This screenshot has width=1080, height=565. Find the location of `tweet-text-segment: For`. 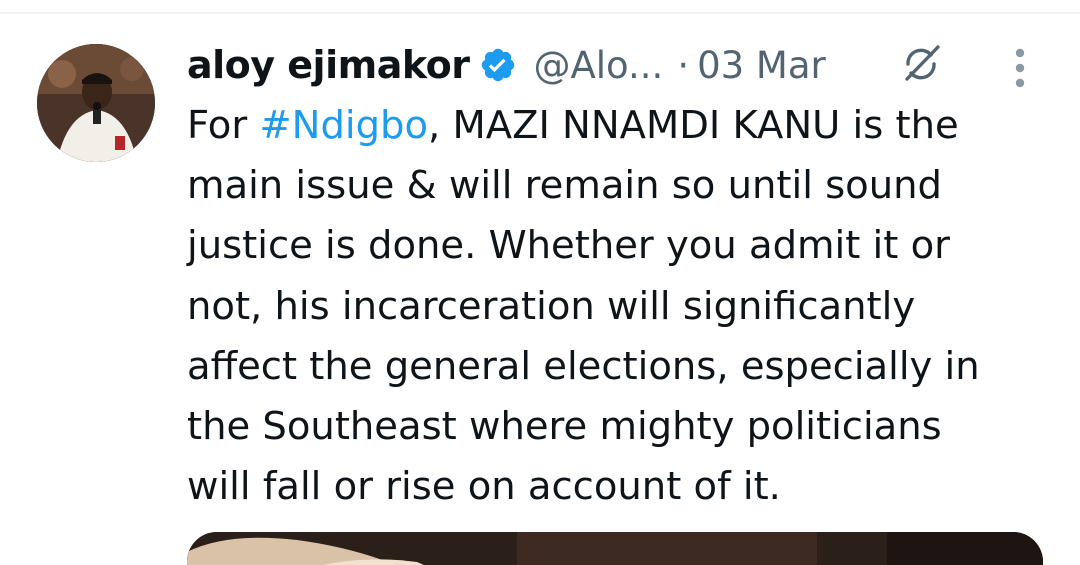

tweet-text-segment: For is located at coordinates (223, 125).